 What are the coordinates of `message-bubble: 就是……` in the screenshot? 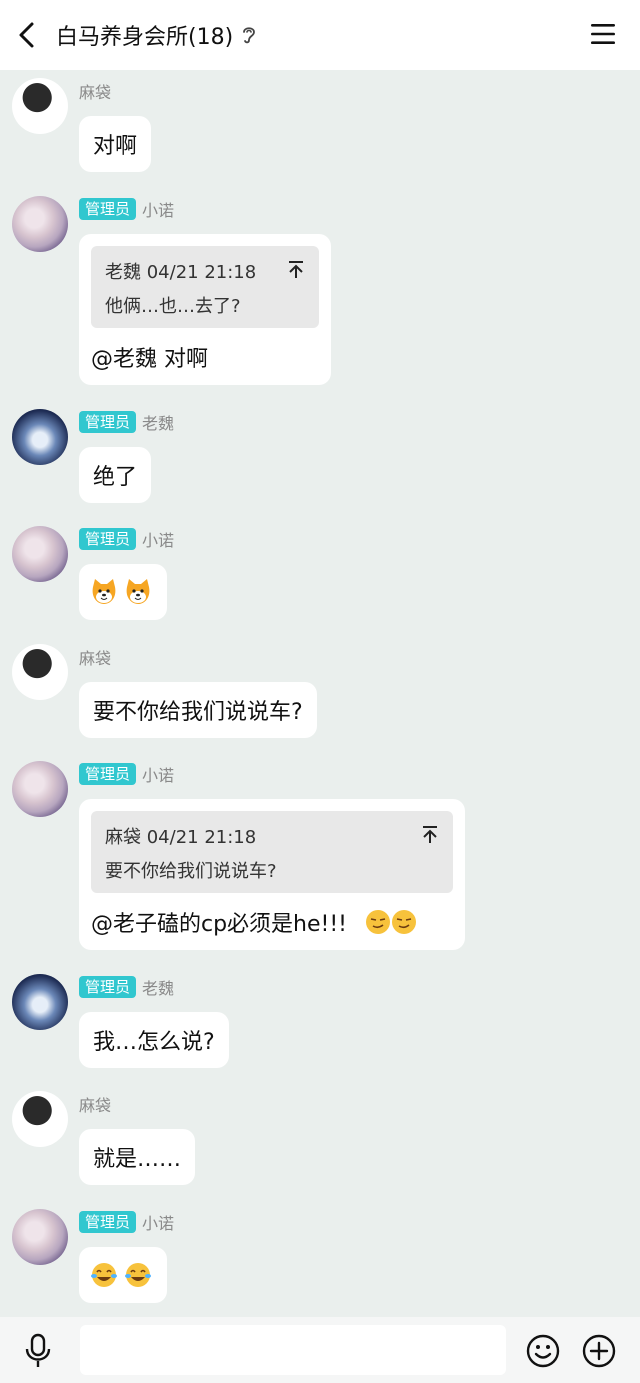 It's located at (137, 1157).